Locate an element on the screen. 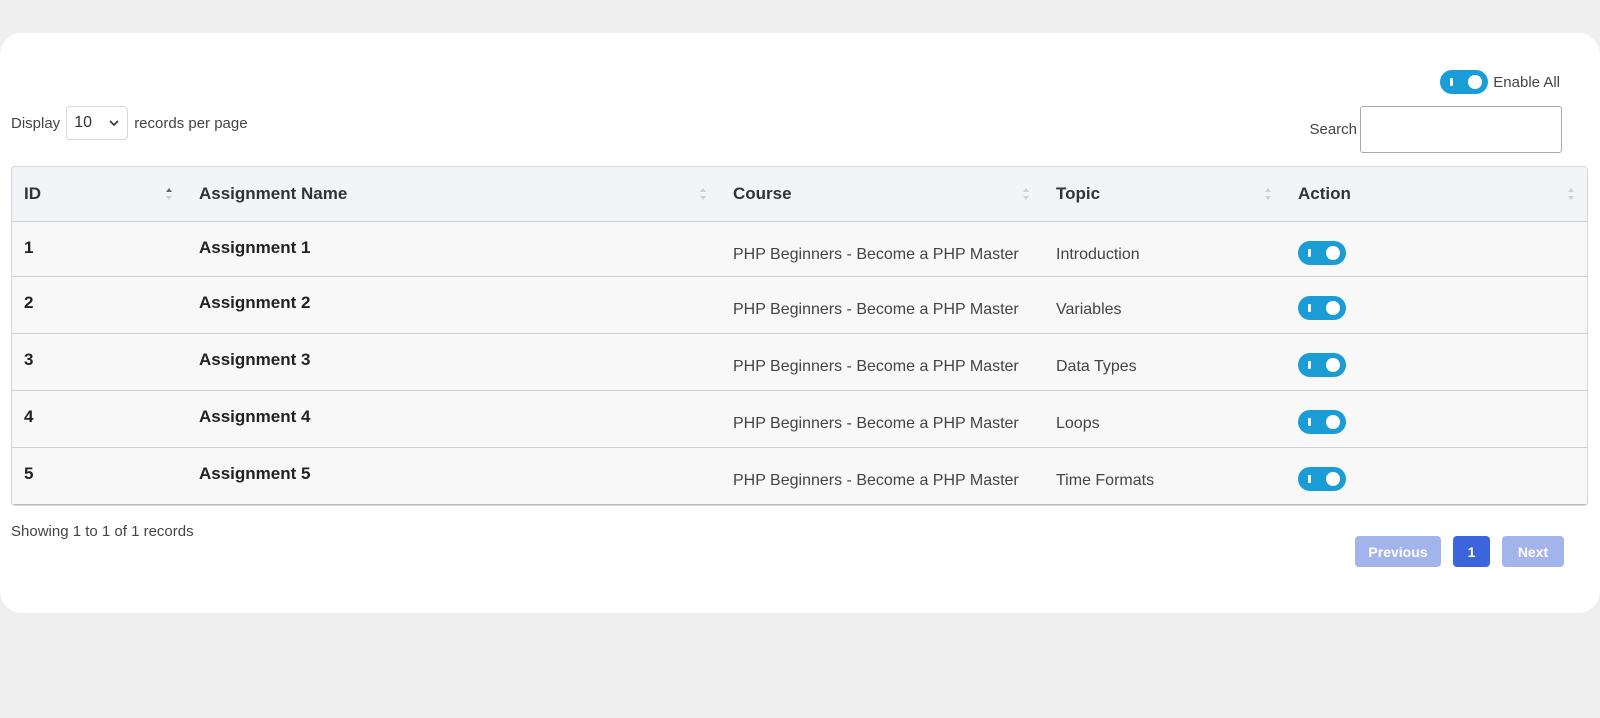 Image resolution: width=1600 pixels, height=718 pixels. search-input is located at coordinates (1461, 129).